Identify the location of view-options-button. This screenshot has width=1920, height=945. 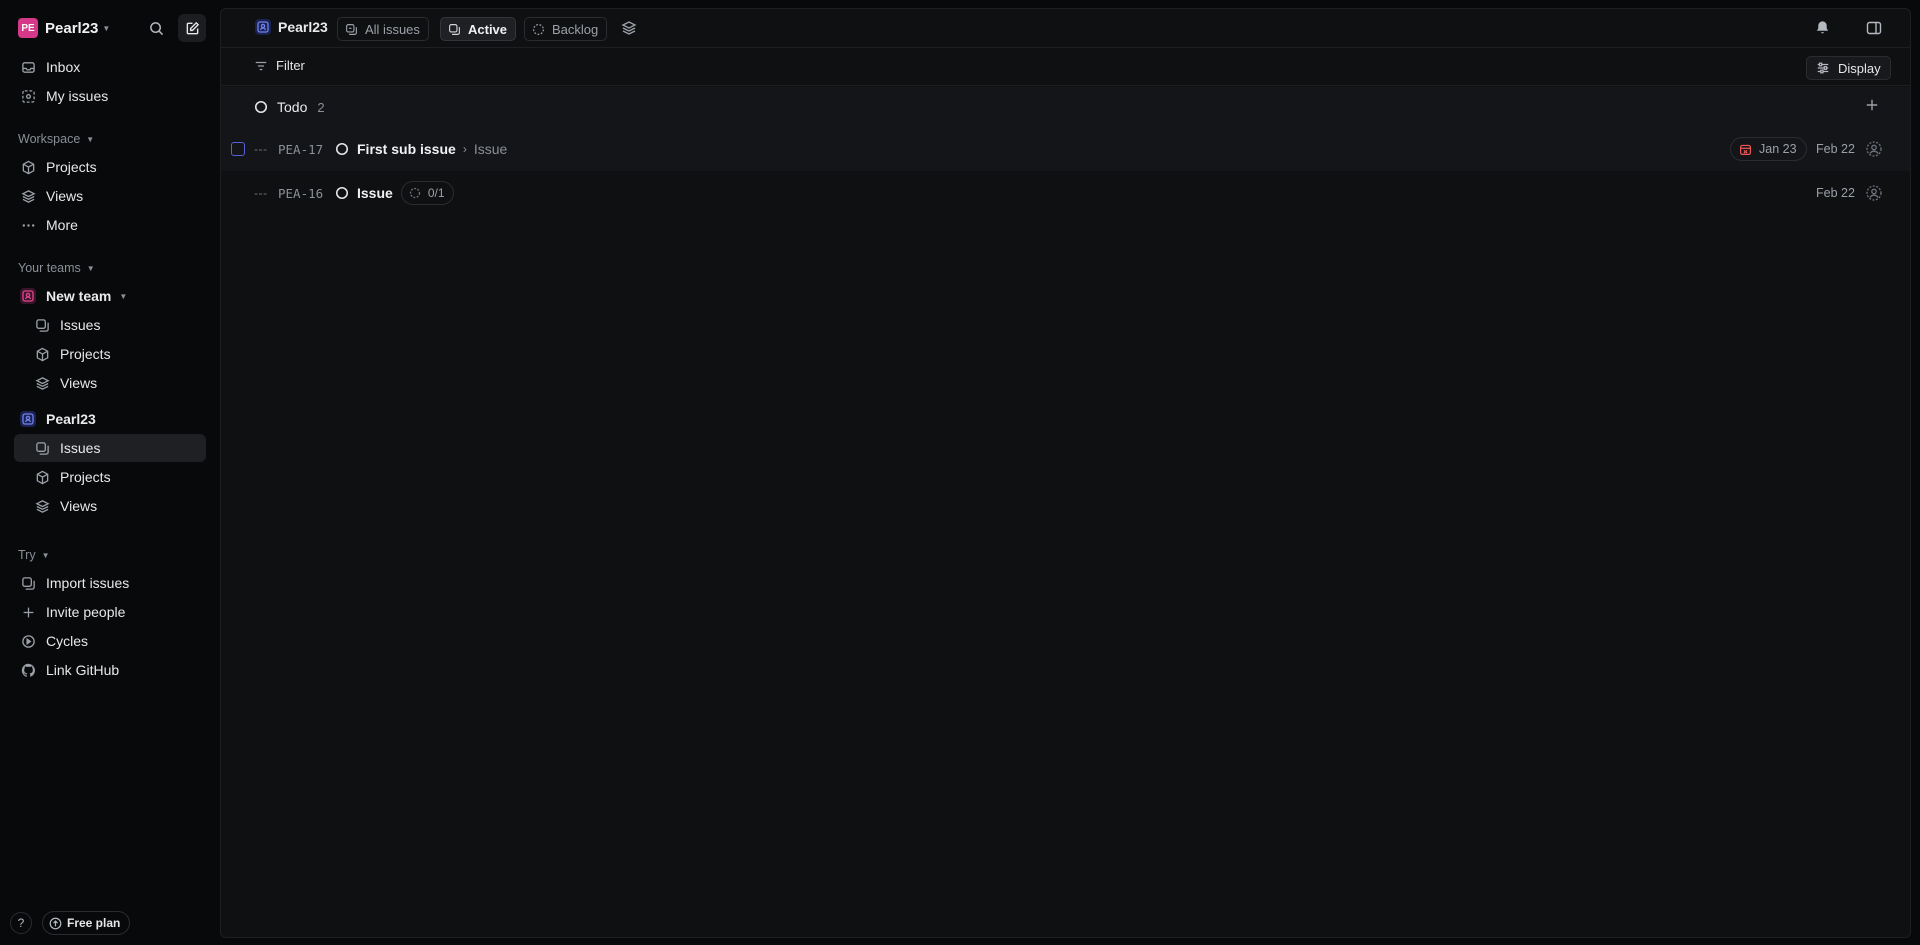
(629, 28).